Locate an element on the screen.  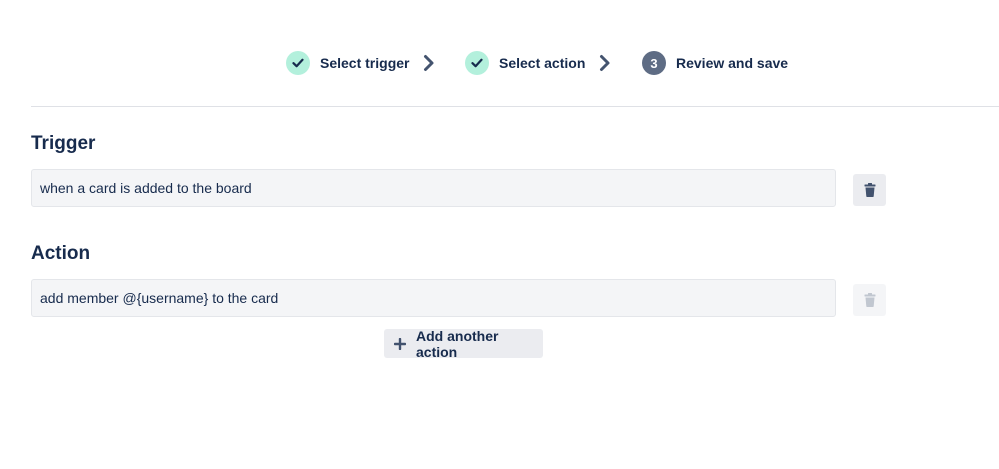
delete-trigger-button is located at coordinates (869, 190).